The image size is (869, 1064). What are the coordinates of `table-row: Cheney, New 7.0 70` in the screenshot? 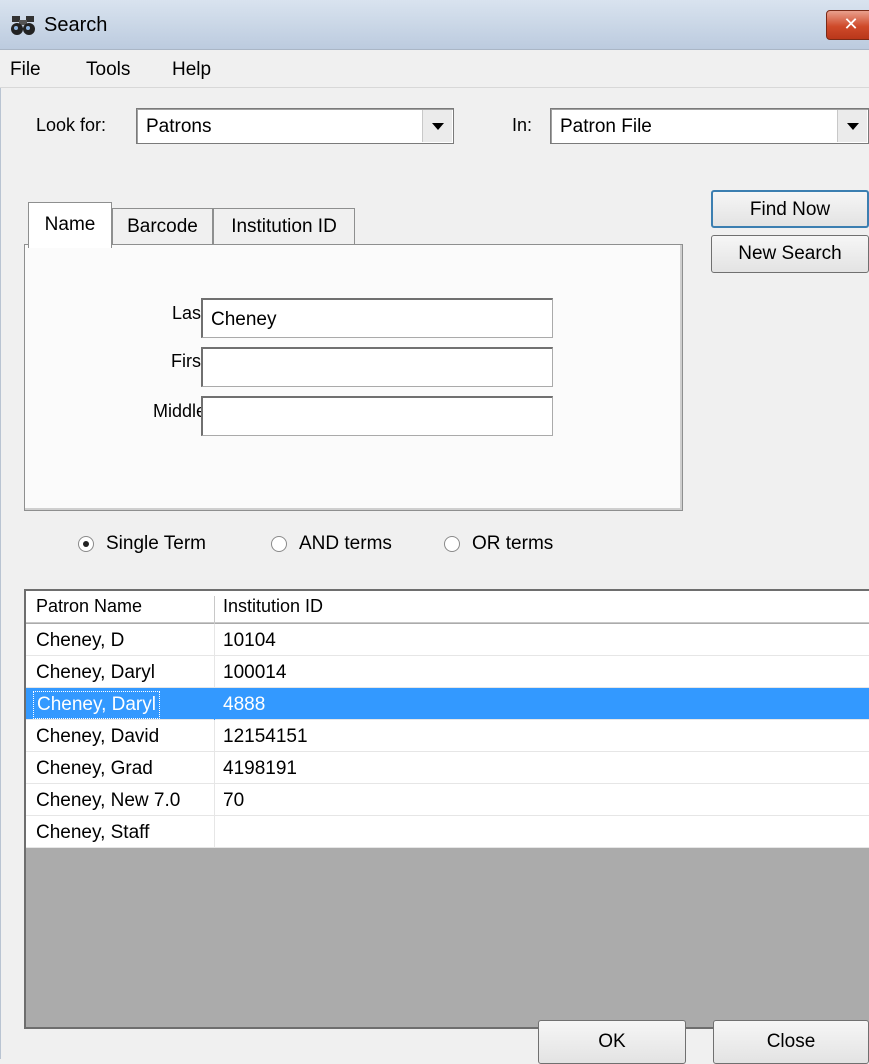 It's located at (447, 800).